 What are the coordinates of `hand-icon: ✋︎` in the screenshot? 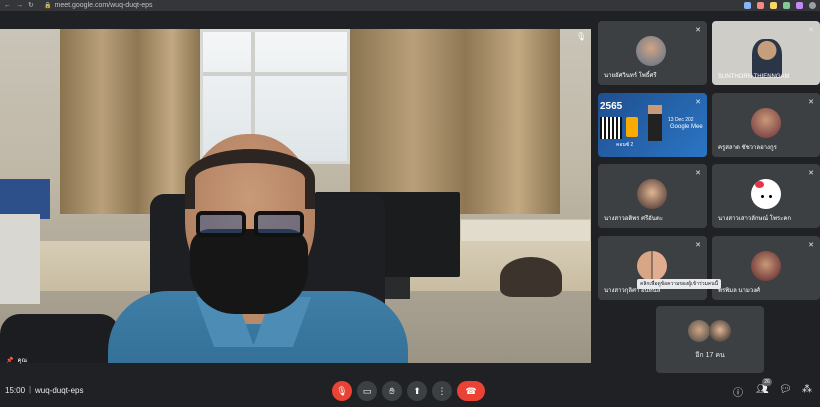 It's located at (392, 390).